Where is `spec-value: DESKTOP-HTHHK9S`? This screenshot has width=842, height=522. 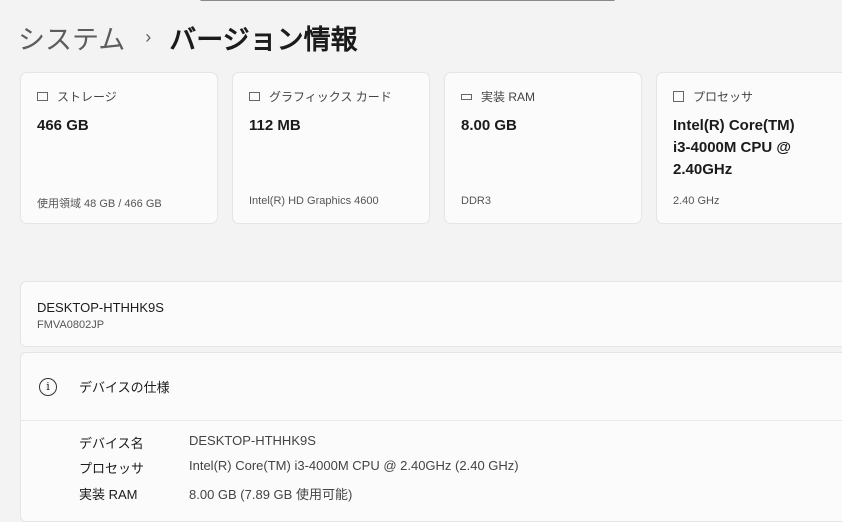 spec-value: DESKTOP-HTHHK9S is located at coordinates (252, 440).